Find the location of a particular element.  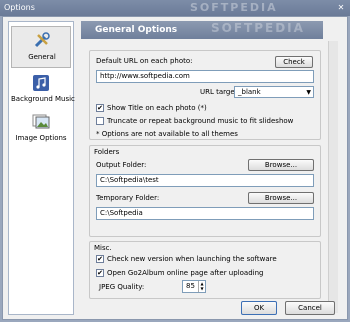

show-title-checkbox: ✔ is located at coordinates (100, 108).